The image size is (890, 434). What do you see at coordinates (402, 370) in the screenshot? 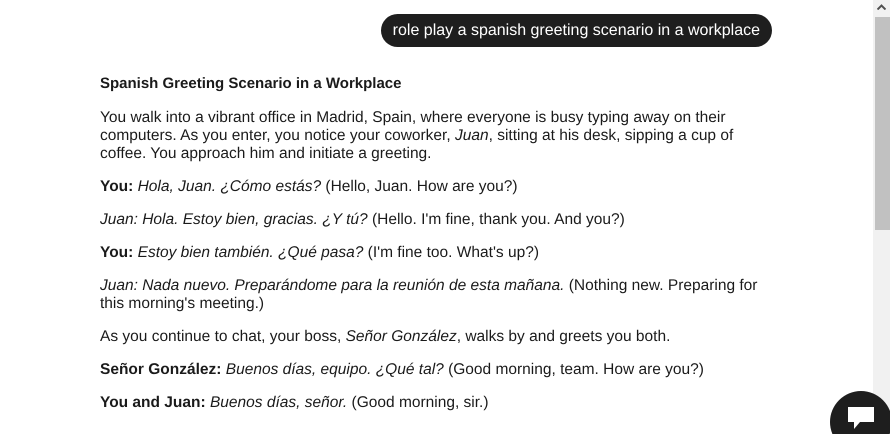
I see `response-paragraph: Señor González: Buenos días, equipo. ¿Qué tal? (Good morning, team. How are you?)` at bounding box center [402, 370].